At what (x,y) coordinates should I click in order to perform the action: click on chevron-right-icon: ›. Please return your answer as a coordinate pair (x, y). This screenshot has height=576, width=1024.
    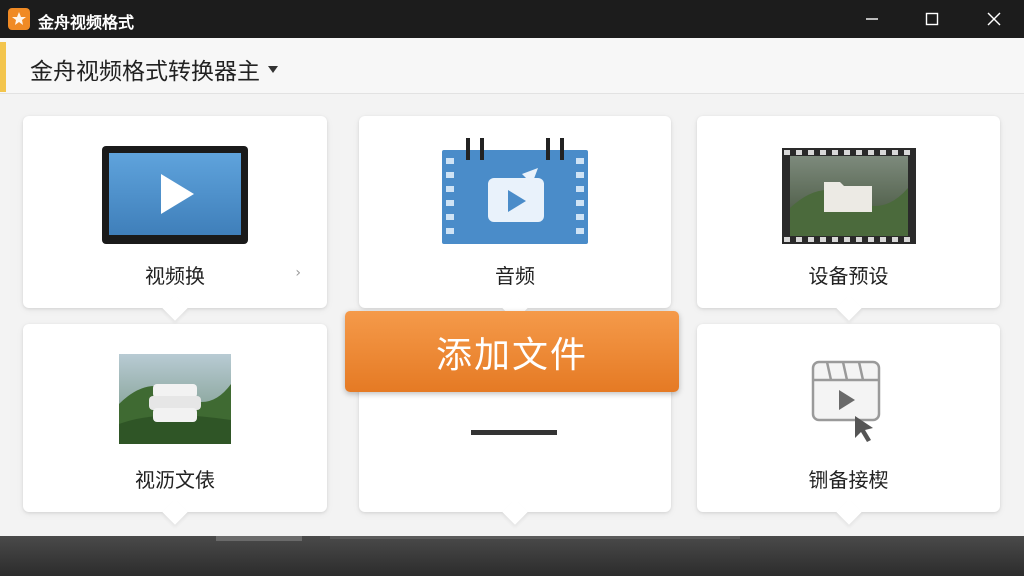
    Looking at the image, I should click on (298, 273).